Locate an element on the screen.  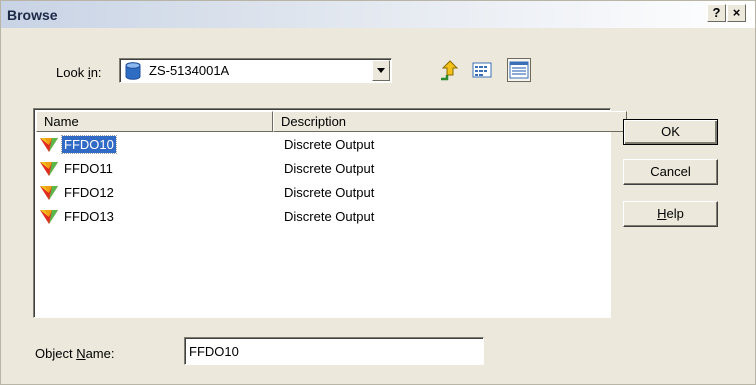
list-item-name: FFDO11 is located at coordinates (88, 168).